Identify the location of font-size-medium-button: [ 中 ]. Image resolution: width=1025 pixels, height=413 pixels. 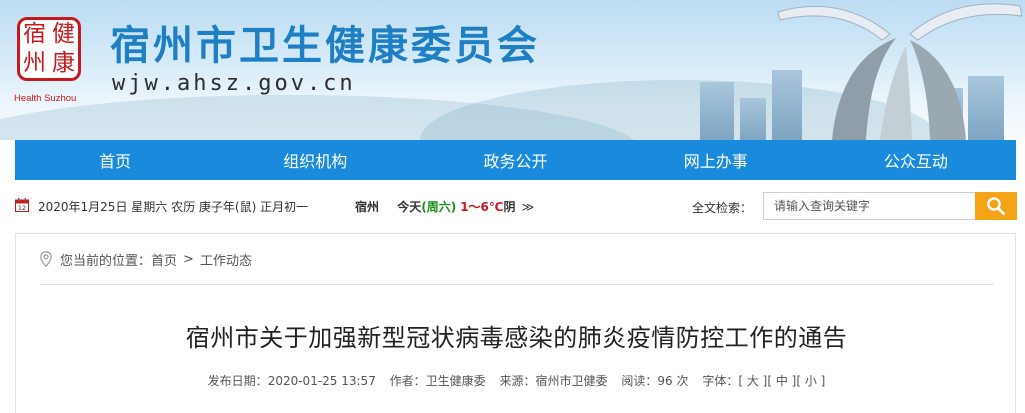
(781, 381).